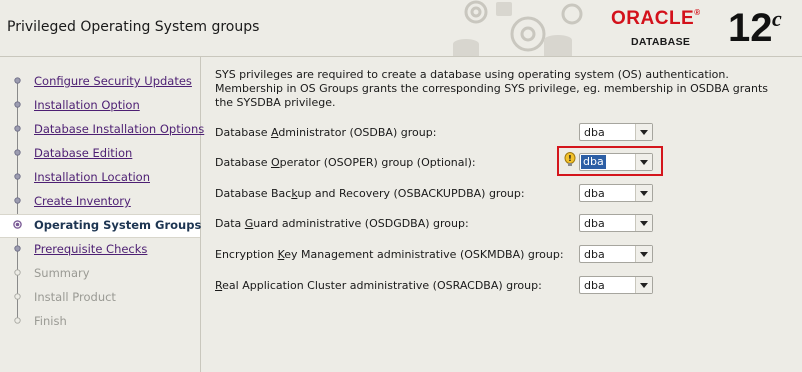 The image size is (802, 372). What do you see at coordinates (118, 225) in the screenshot?
I see `sidebar-step-label: Operating System Groups` at bounding box center [118, 225].